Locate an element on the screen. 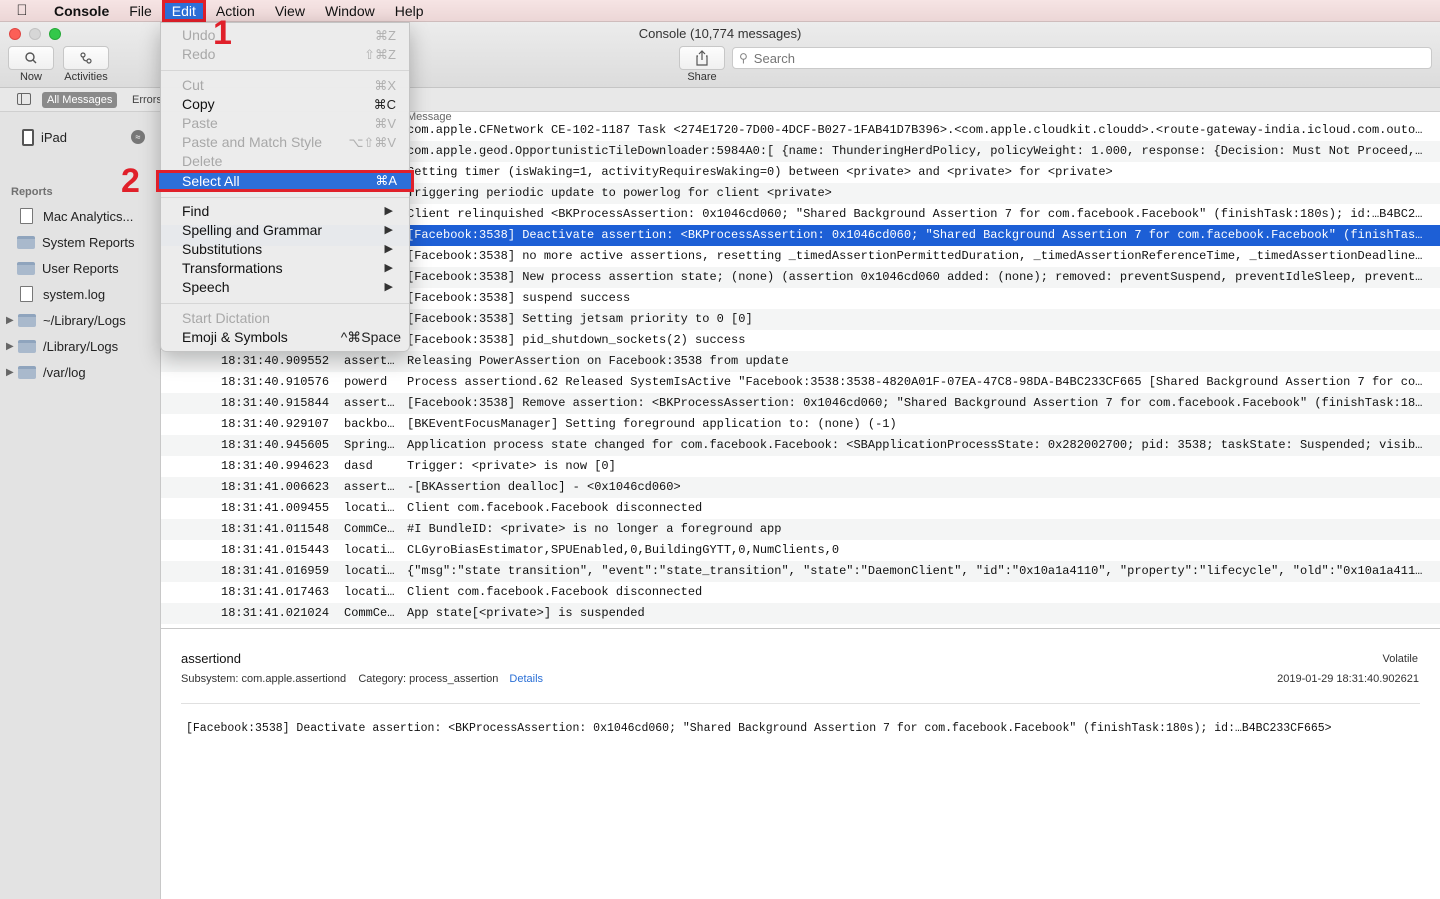 The height and width of the screenshot is (899, 1440). folder-icon is located at coordinates (26, 268).